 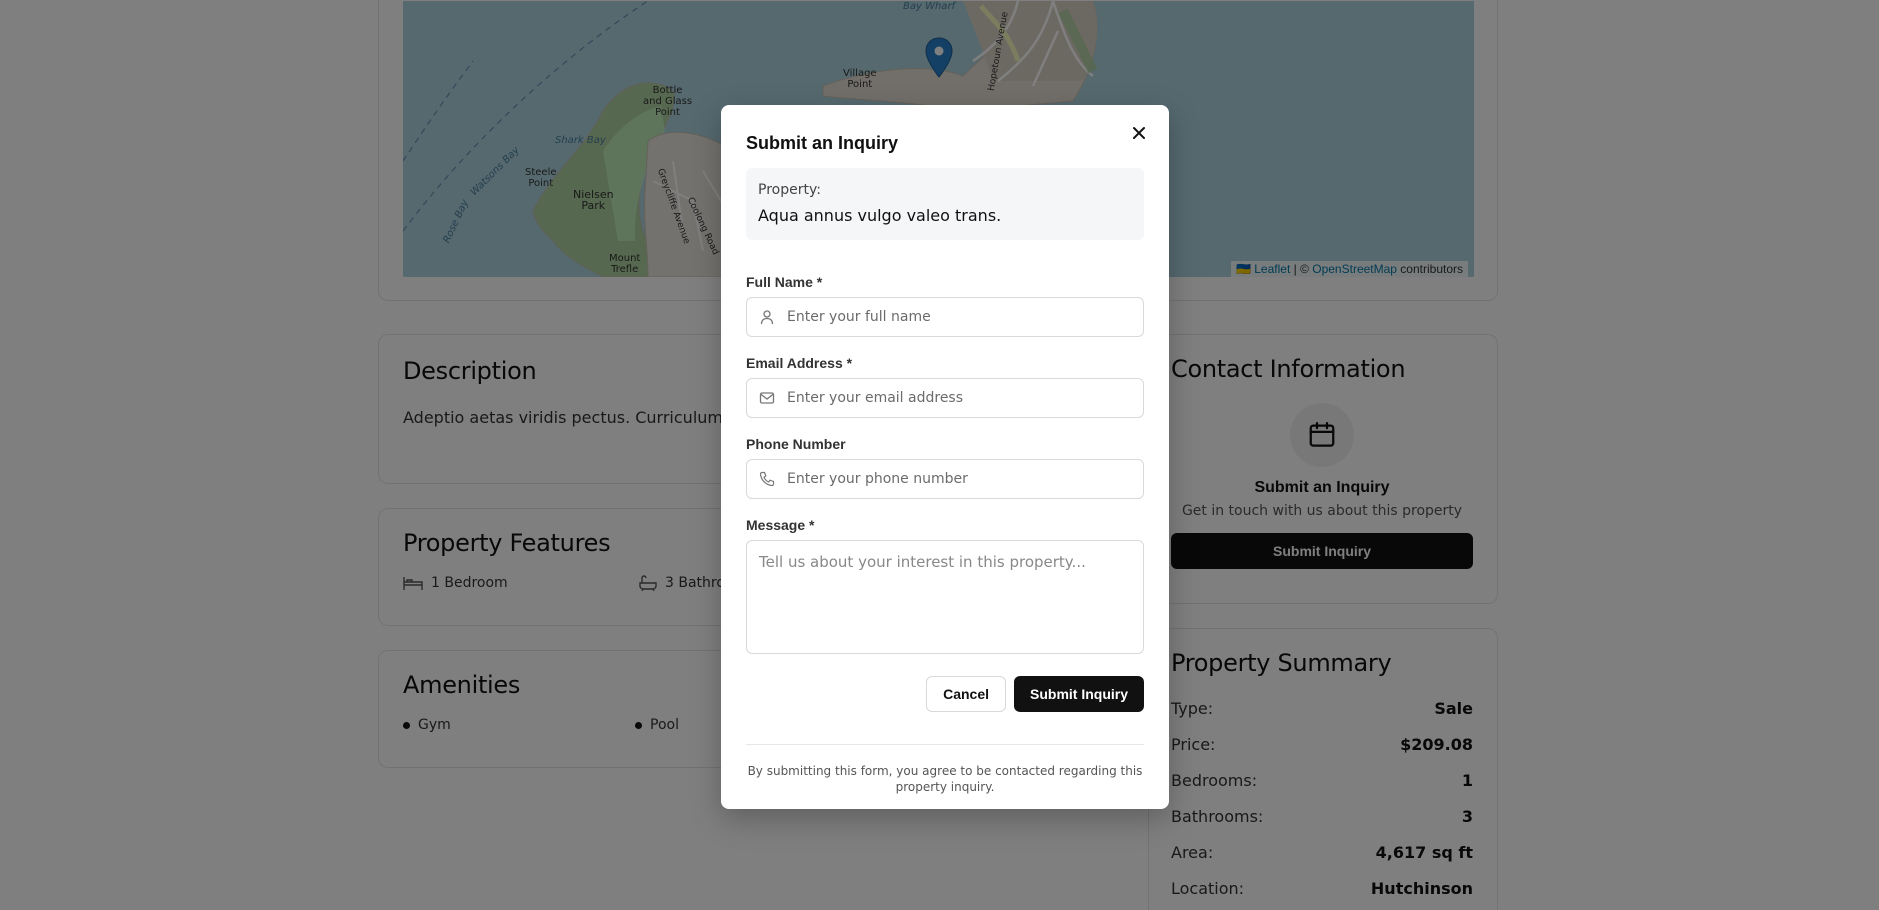 I want to click on phone-label: Phone Number, so click(x=796, y=444).